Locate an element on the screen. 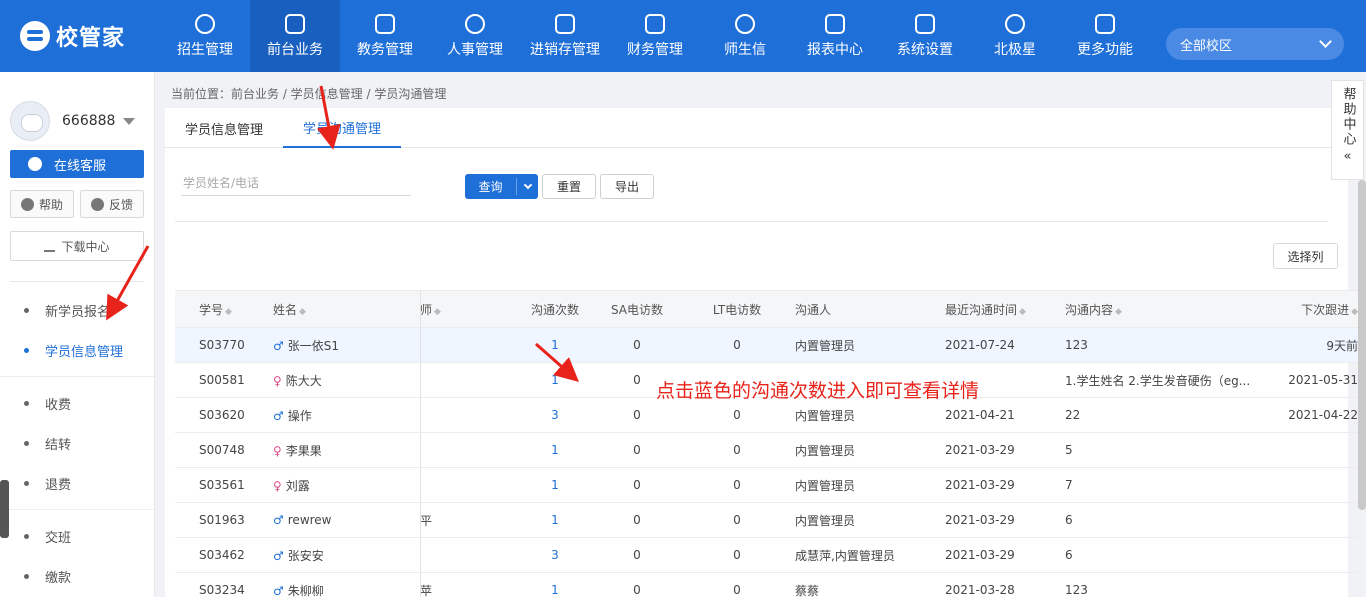  nav-label: 系统设置 is located at coordinates (925, 49).